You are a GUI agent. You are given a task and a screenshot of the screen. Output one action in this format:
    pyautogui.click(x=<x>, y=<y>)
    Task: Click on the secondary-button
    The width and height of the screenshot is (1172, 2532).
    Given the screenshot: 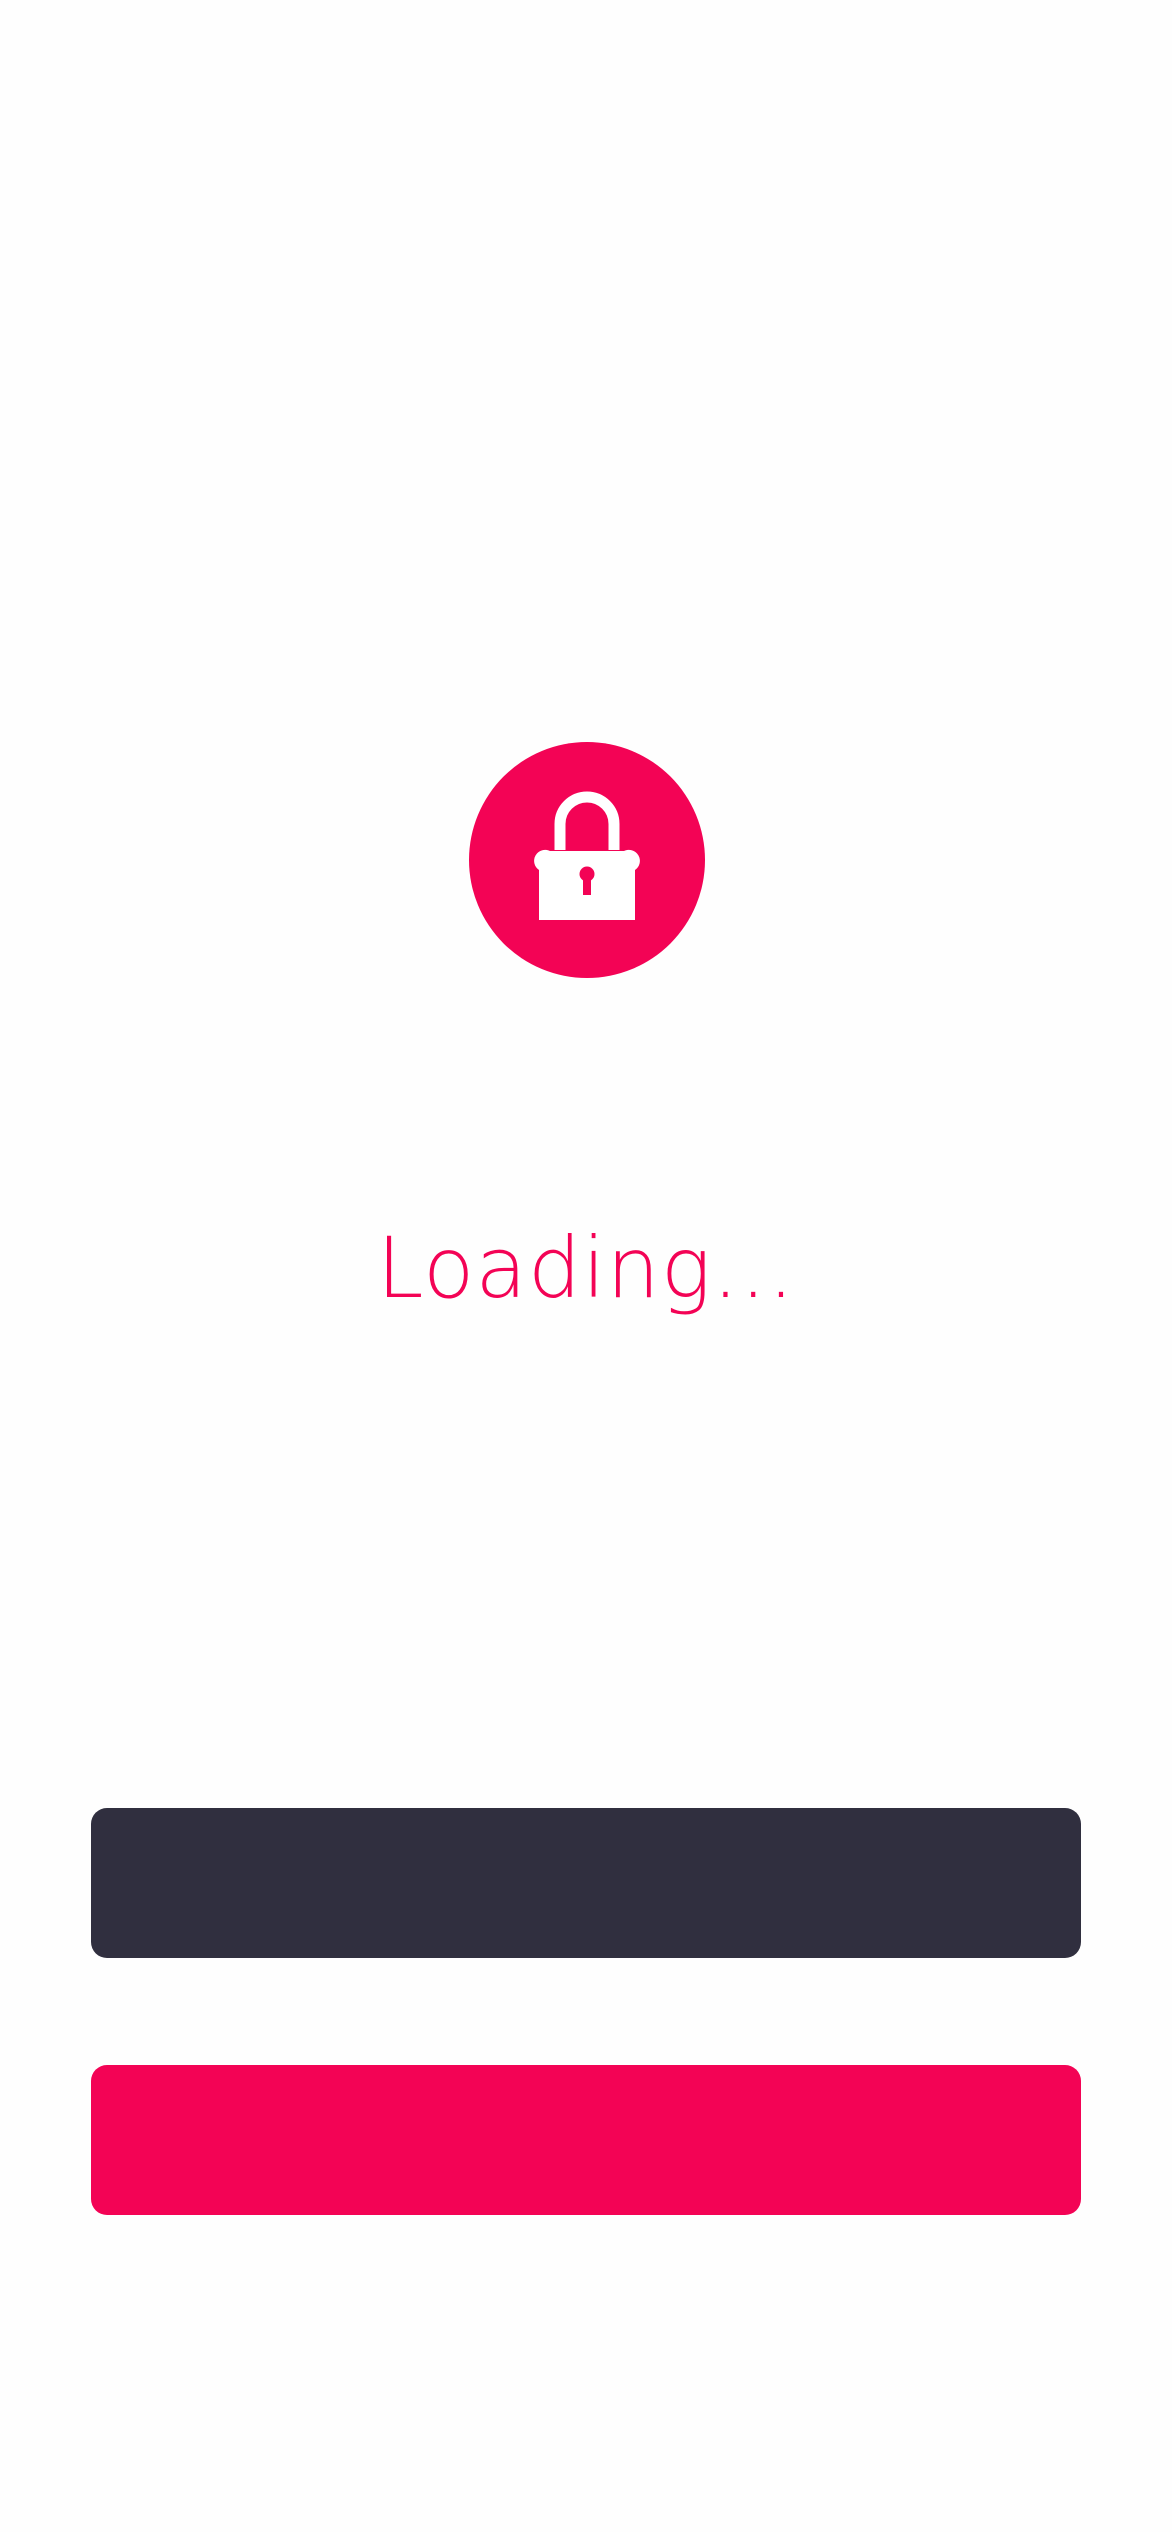 What is the action you would take?
    pyautogui.click(x=586, y=2140)
    